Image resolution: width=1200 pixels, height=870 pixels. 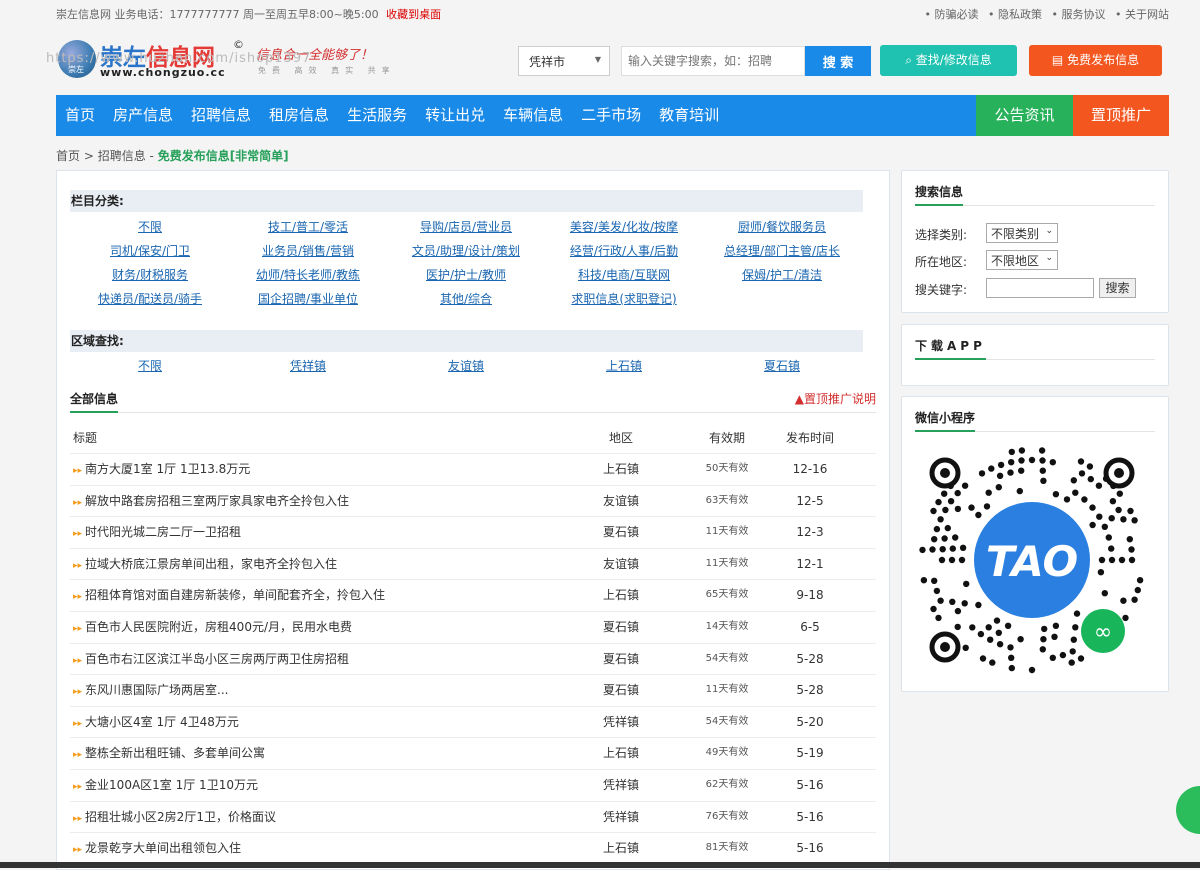 I want to click on search-button: 搜 索, so click(x=838, y=61).